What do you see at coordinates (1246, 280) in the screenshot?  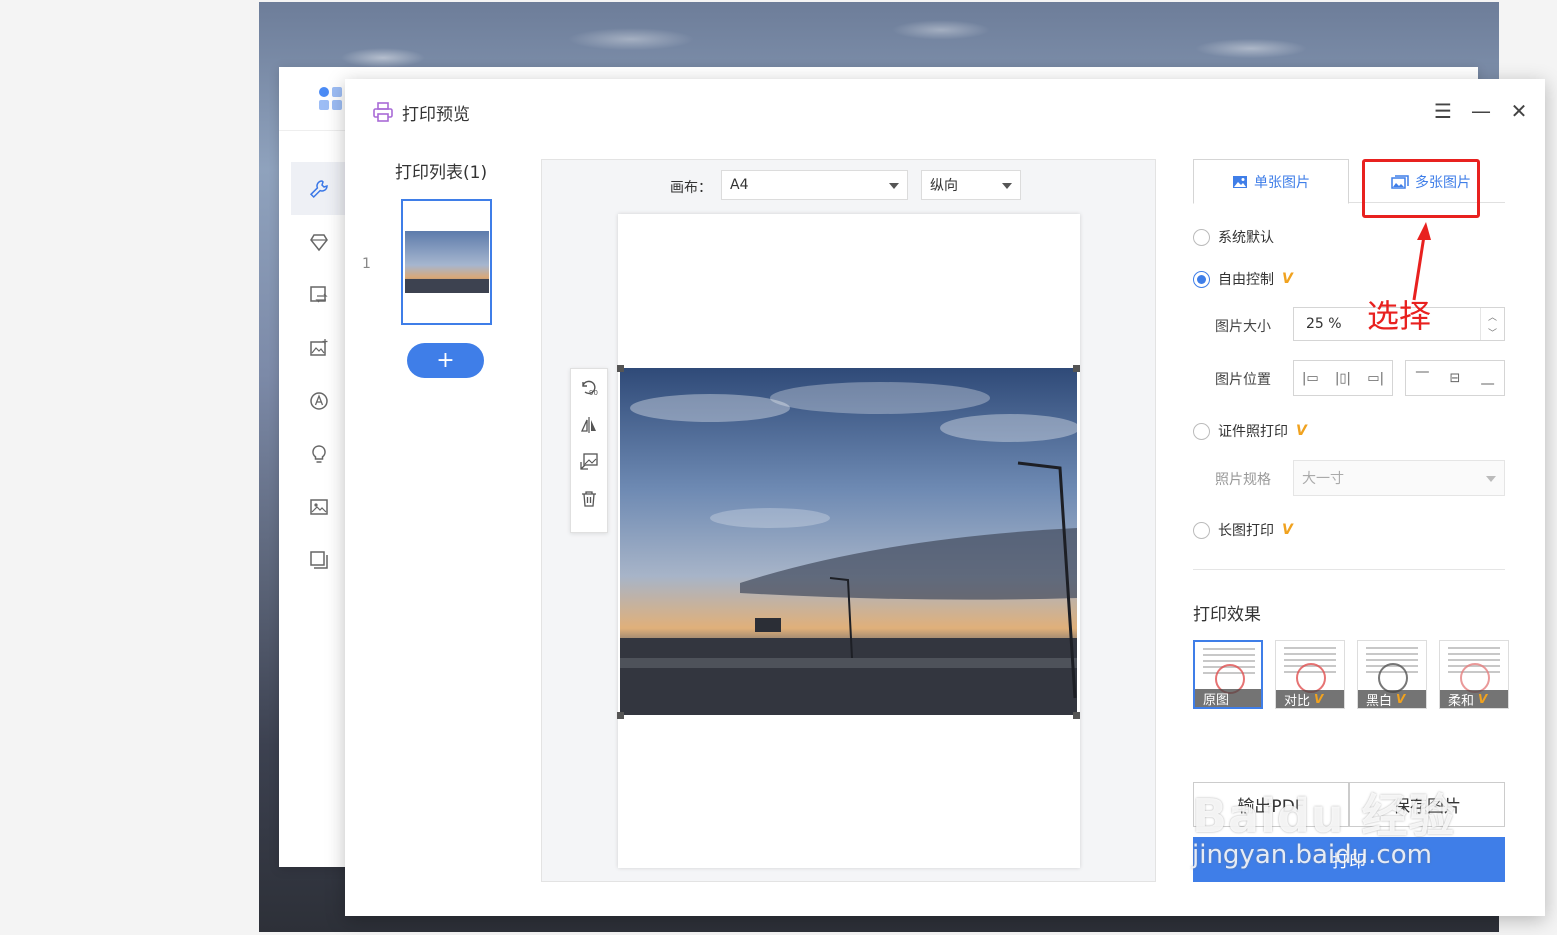 I see `option-label: 自由控制` at bounding box center [1246, 280].